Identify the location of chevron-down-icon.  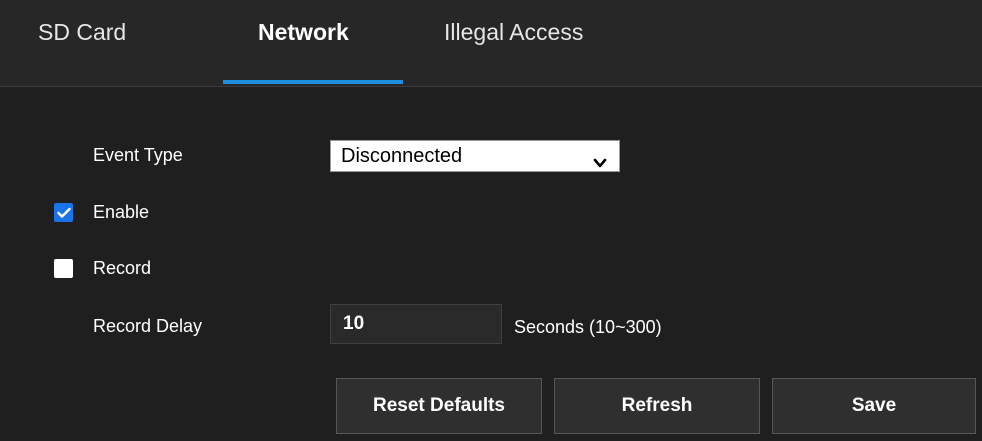
(600, 158).